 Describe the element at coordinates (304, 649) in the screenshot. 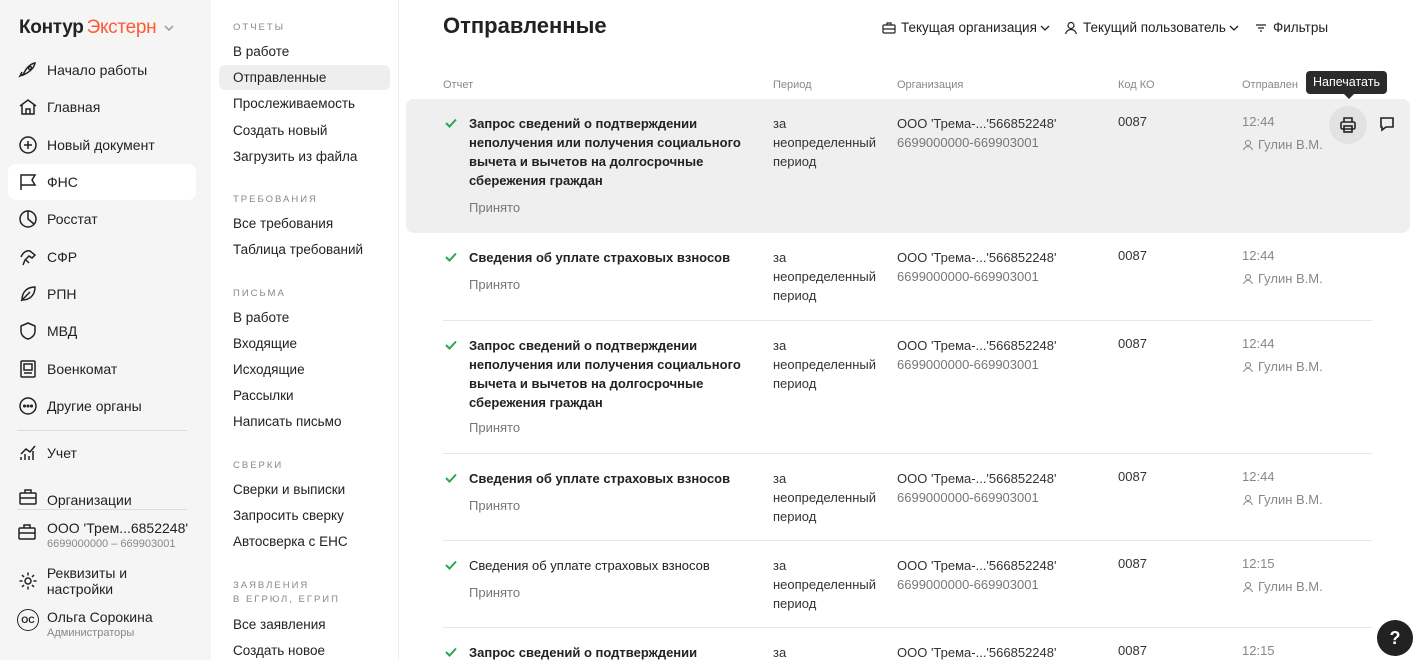

I see `submenu-item: Создать новое` at that location.